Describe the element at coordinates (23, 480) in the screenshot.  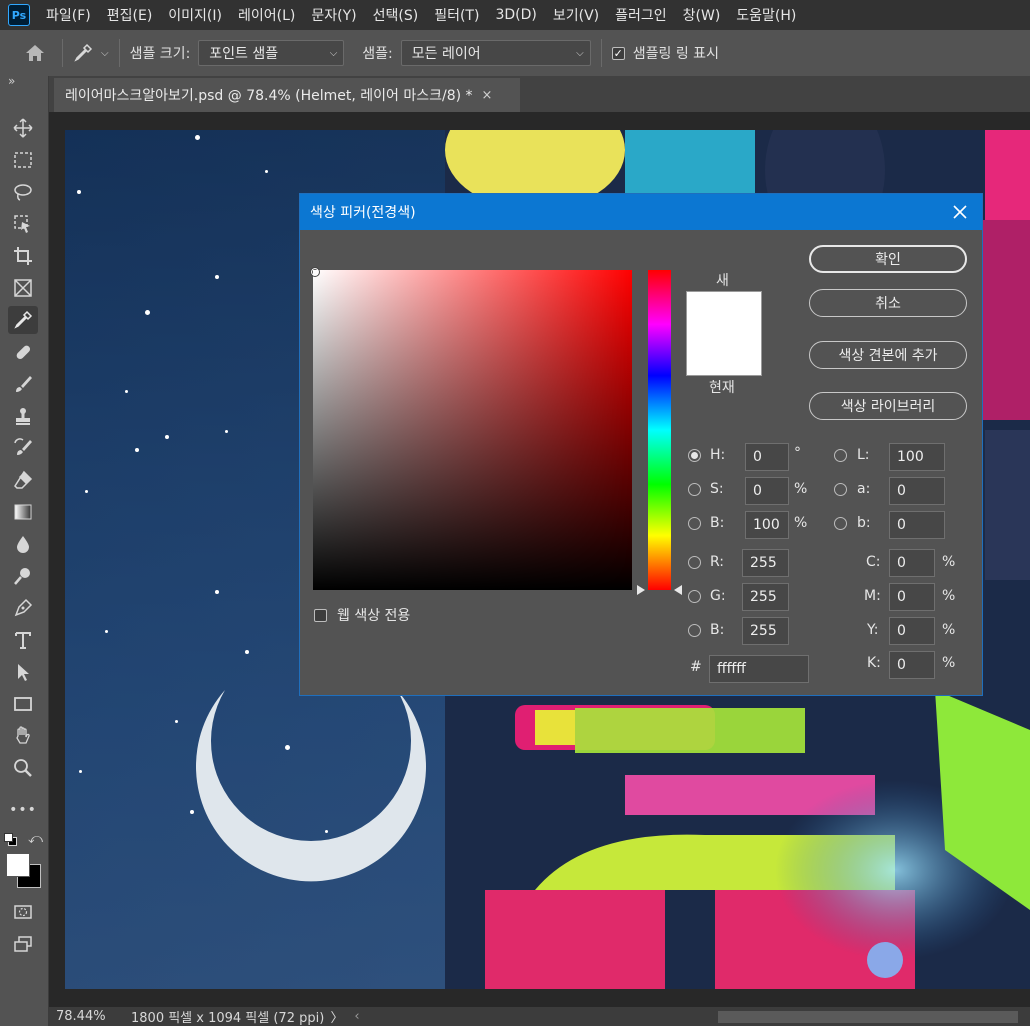
I see `eraser-tool-icon` at that location.